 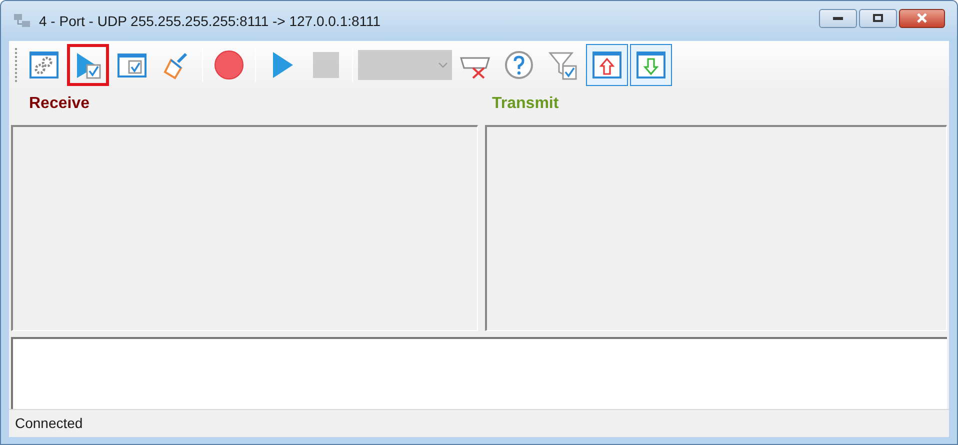 I want to click on help-icon, so click(x=519, y=65).